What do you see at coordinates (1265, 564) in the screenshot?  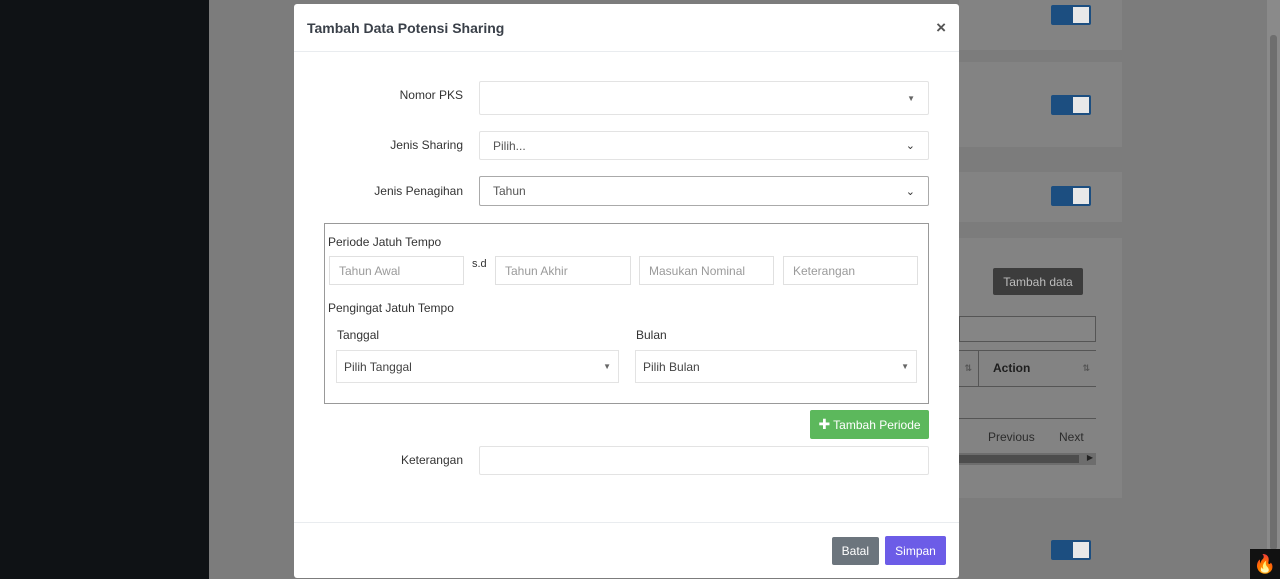 I see `flame-icon: 🔥` at bounding box center [1265, 564].